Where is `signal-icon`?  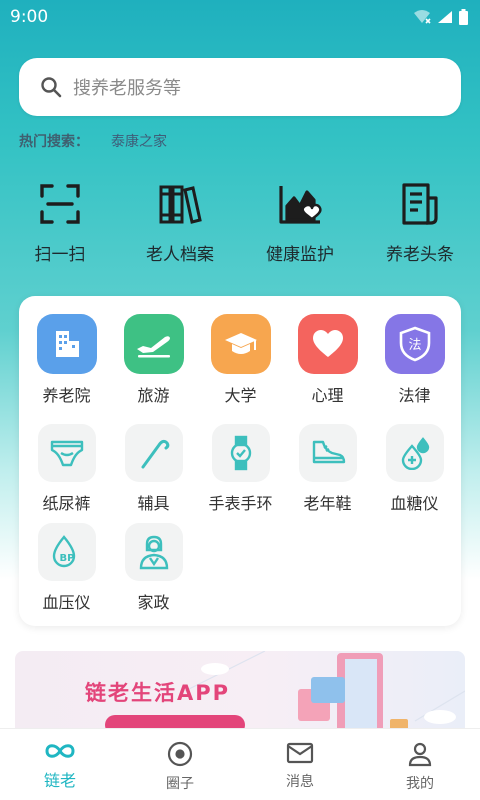 signal-icon is located at coordinates (445, 17).